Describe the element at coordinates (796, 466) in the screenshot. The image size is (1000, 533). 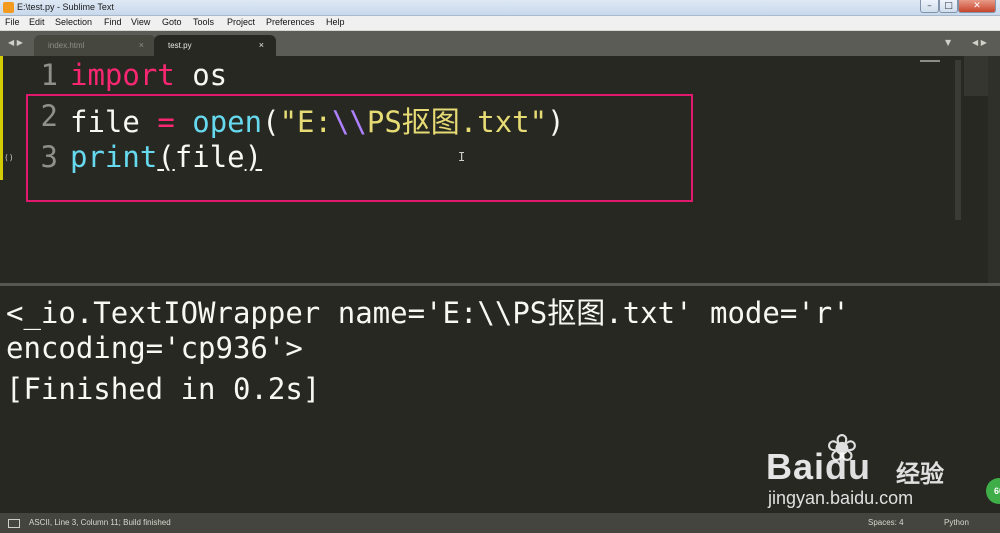
I see `watermark-brand-bai: Bai` at that location.